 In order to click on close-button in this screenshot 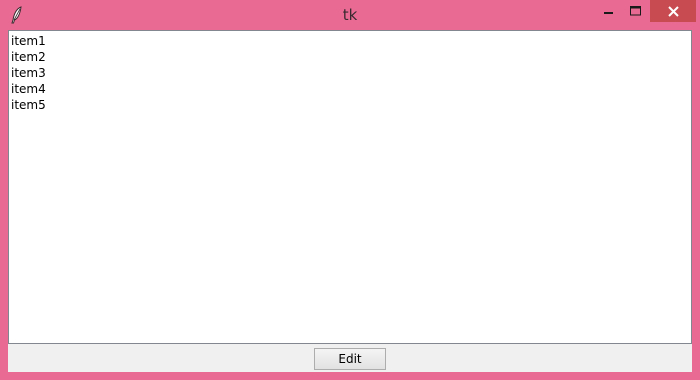, I will do `click(673, 11)`.